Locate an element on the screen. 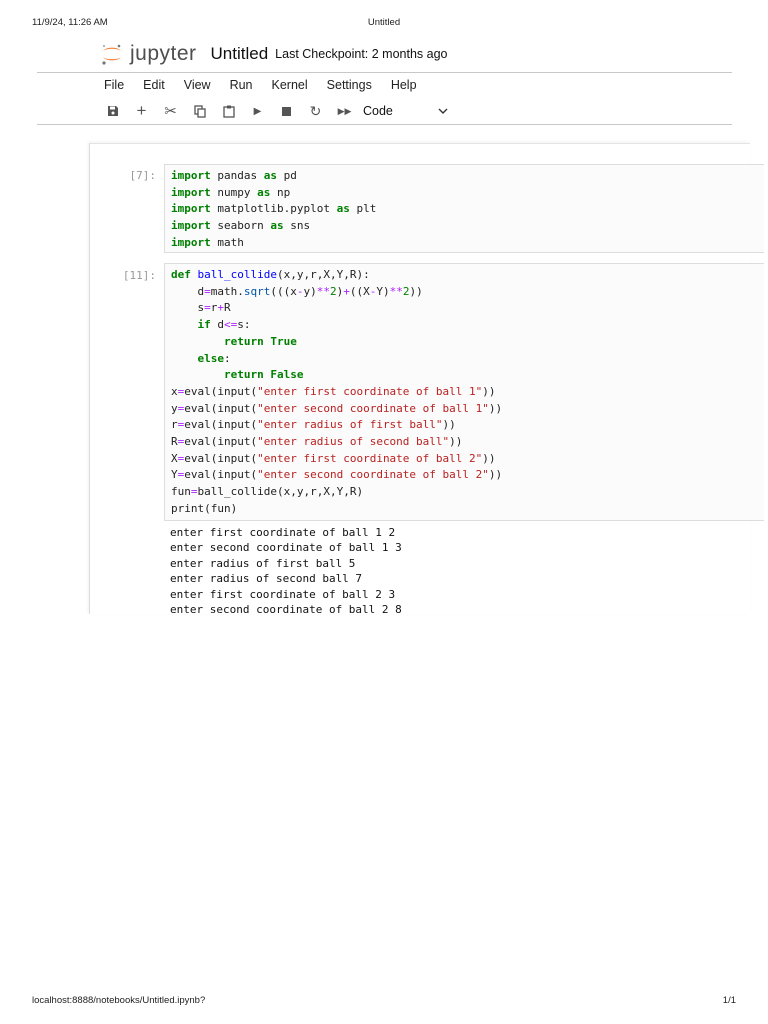  code-line: d=math.sqrt(((x-y)**2)+((X-Y)**2)) is located at coordinates (467, 292).